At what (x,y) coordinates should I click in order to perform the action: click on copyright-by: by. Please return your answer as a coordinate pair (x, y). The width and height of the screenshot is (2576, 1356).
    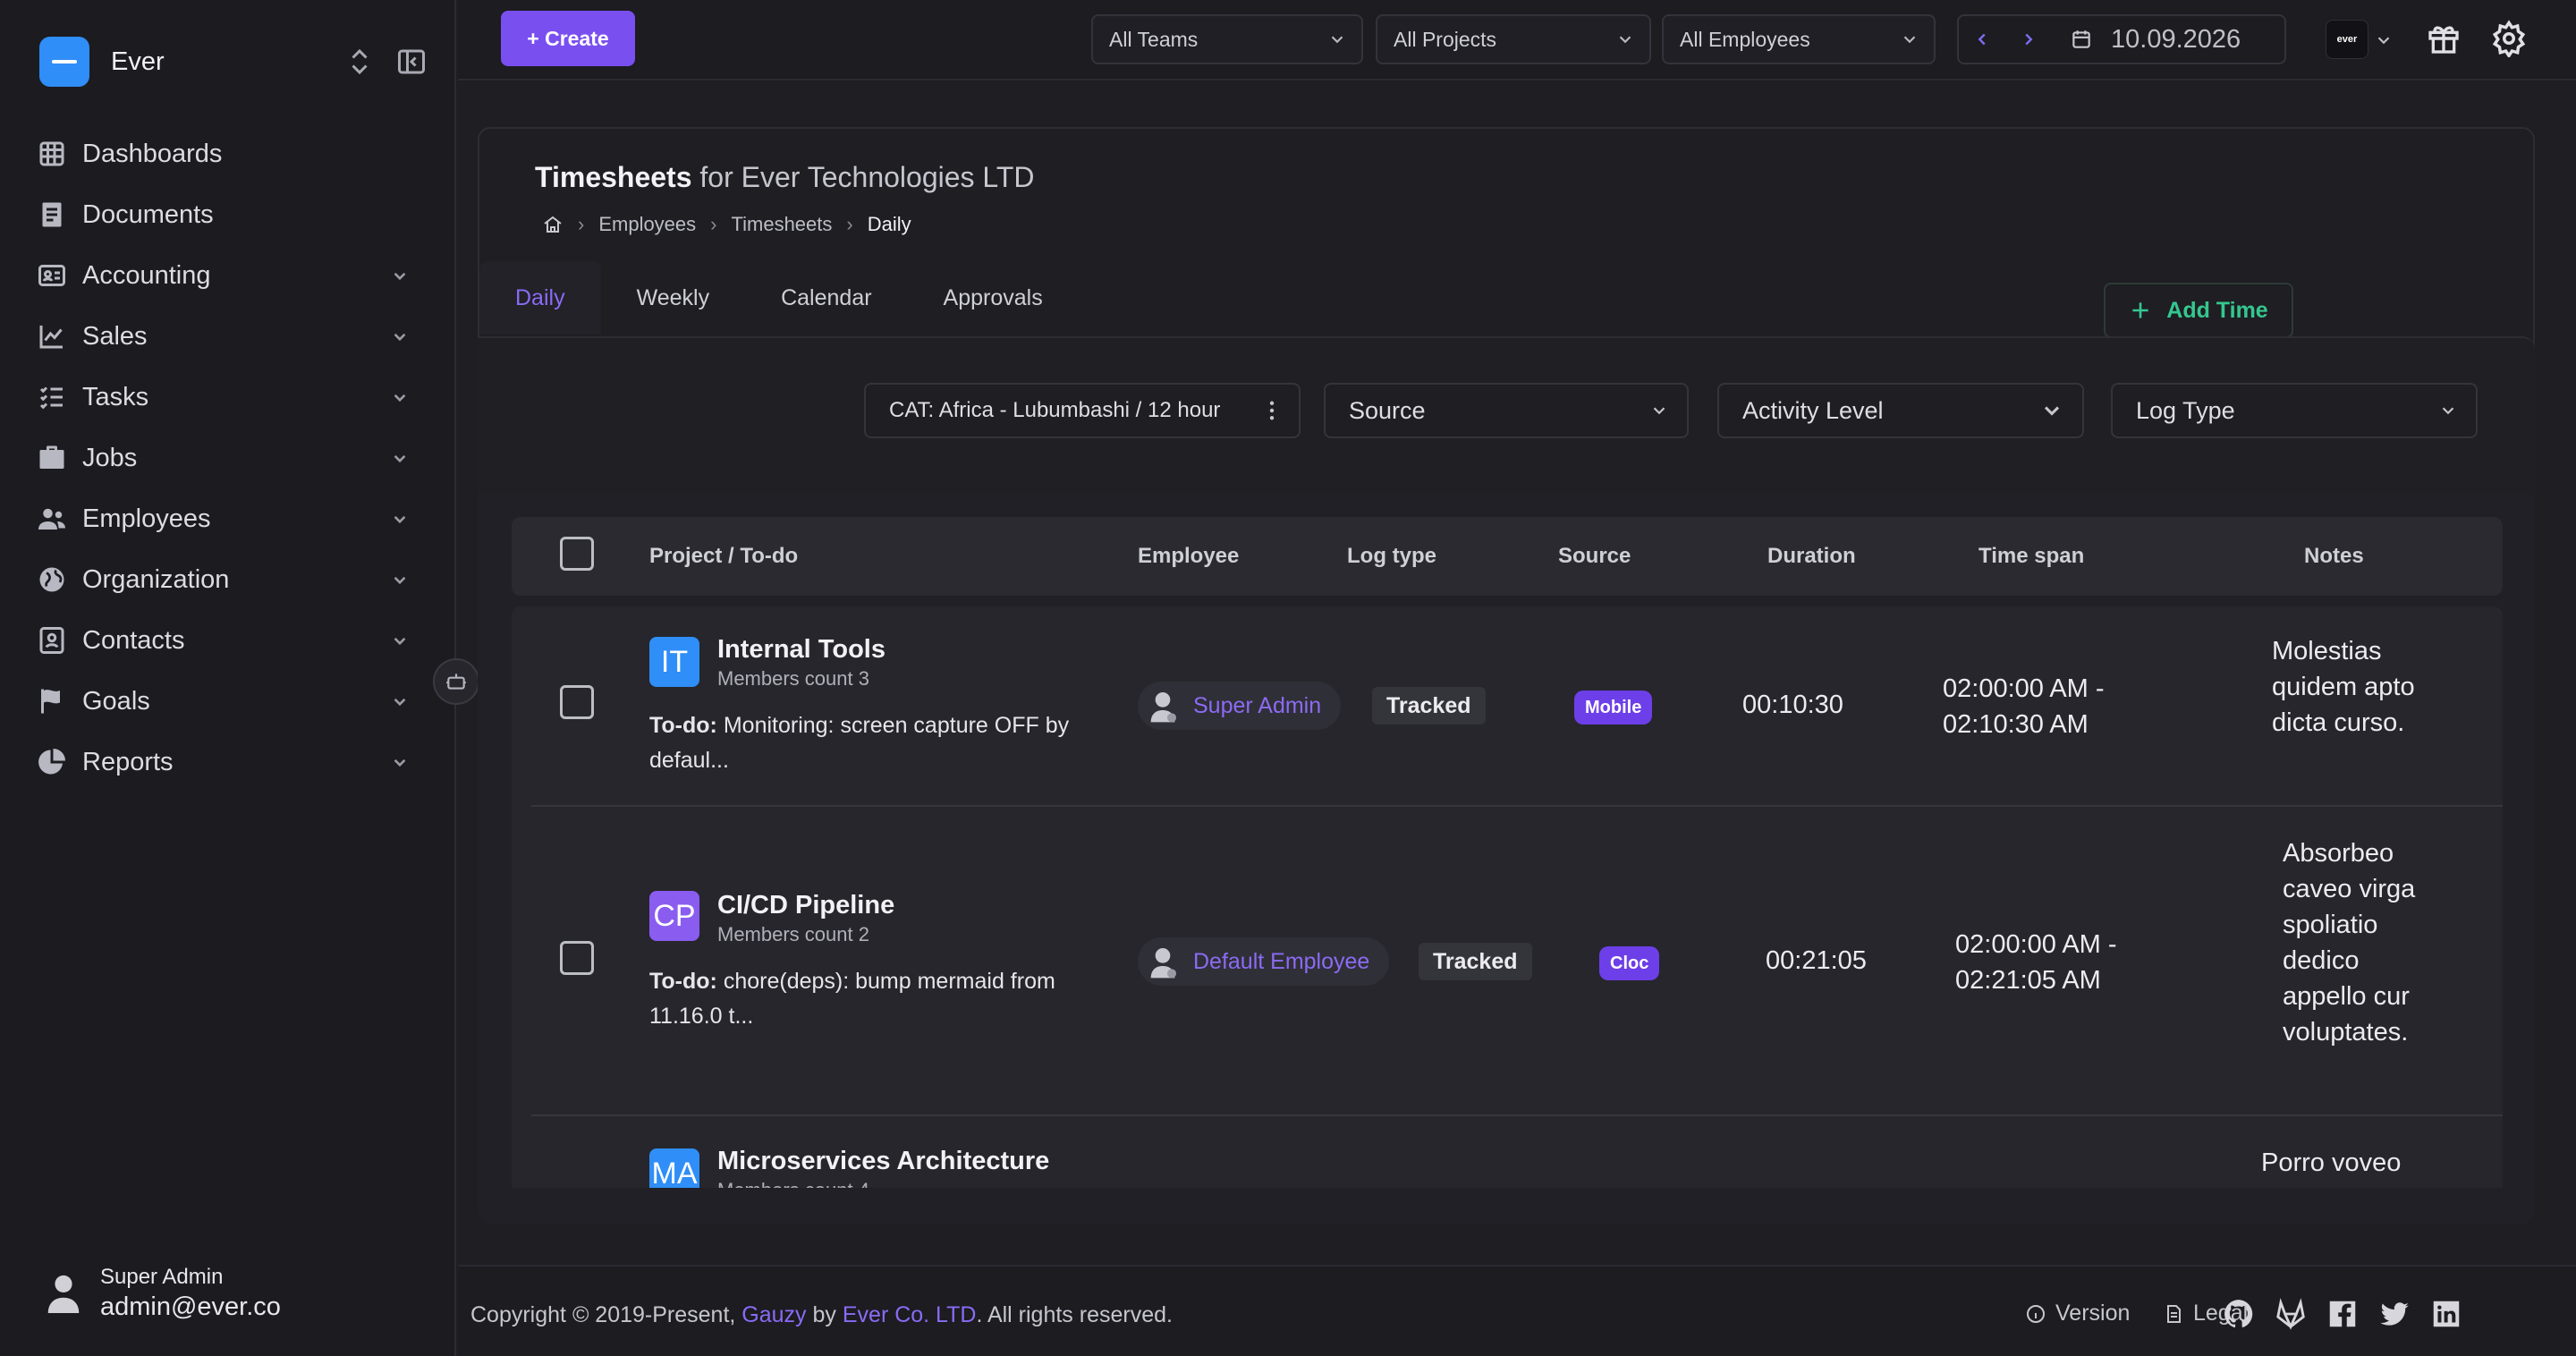
    Looking at the image, I should click on (824, 1314).